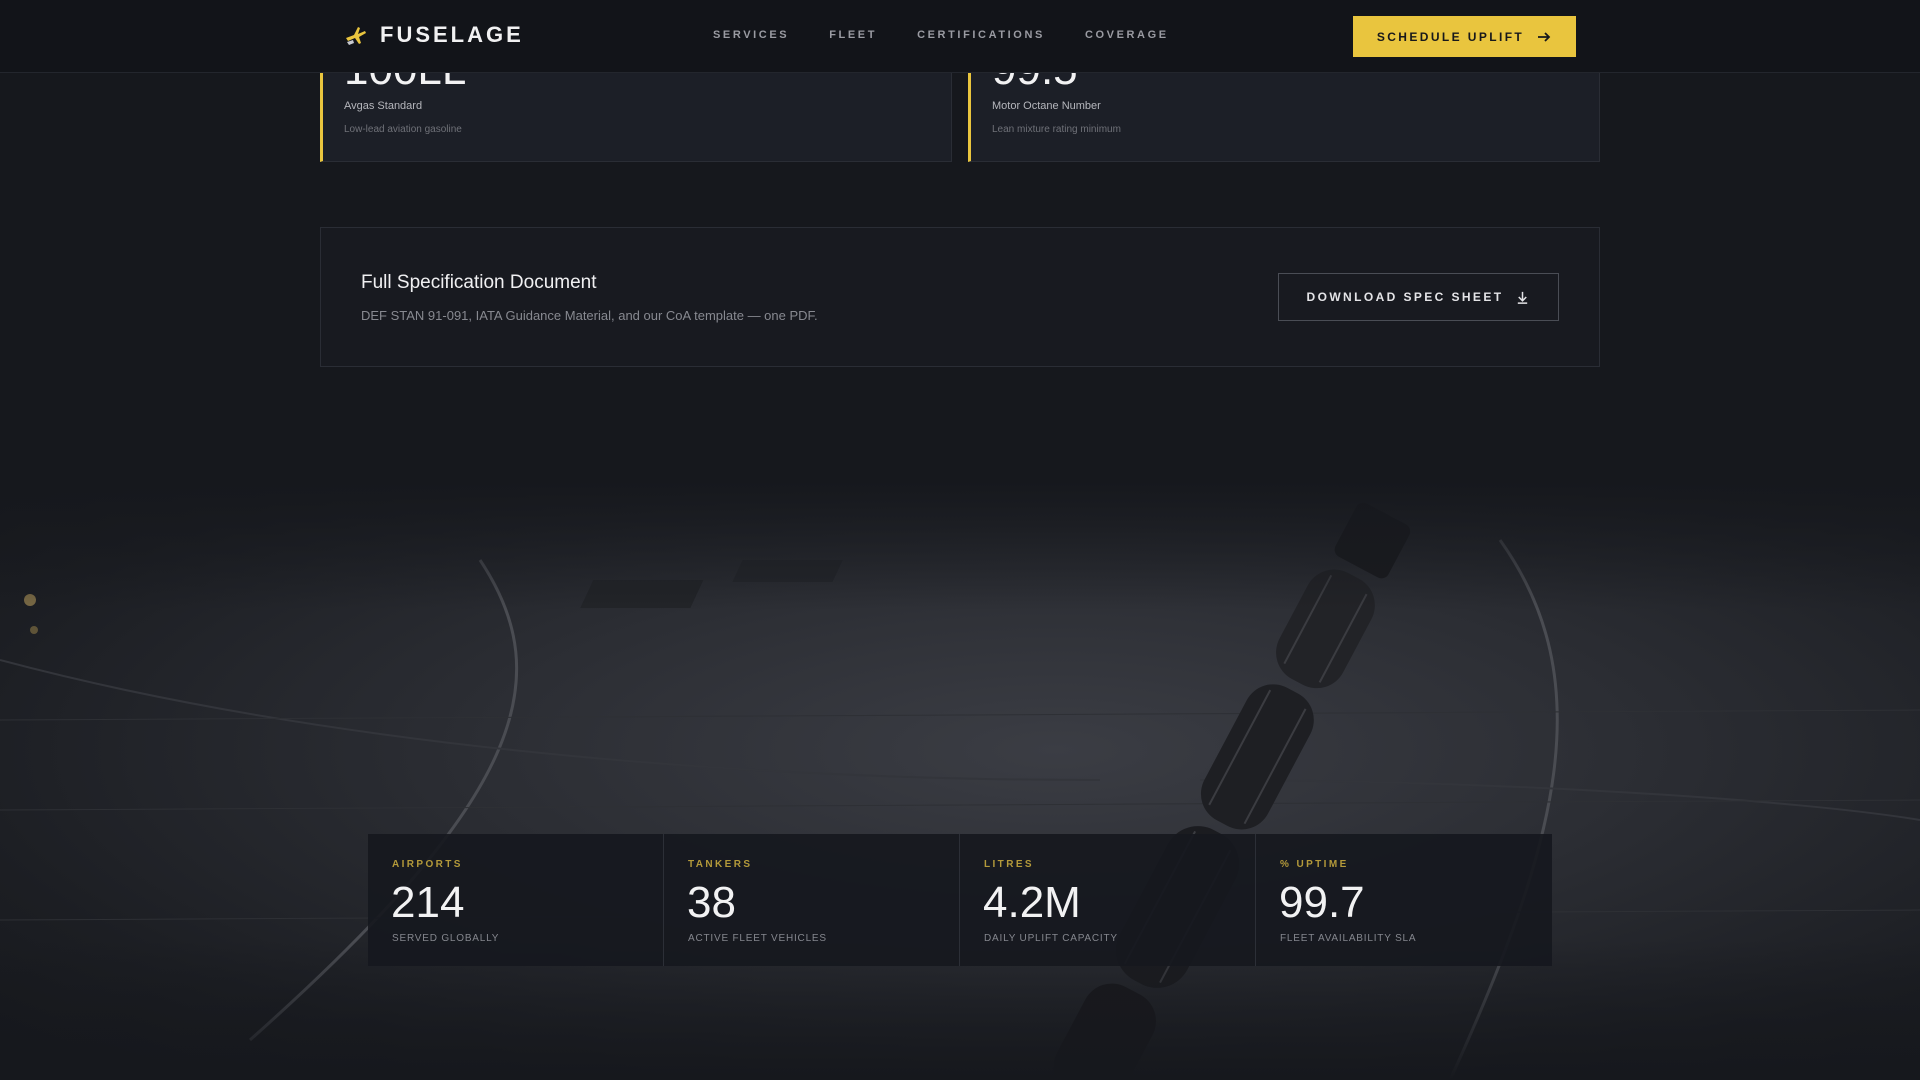  What do you see at coordinates (1056, 129) in the screenshot?
I see `spec-card-desc: Lean mixture rating minimum` at bounding box center [1056, 129].